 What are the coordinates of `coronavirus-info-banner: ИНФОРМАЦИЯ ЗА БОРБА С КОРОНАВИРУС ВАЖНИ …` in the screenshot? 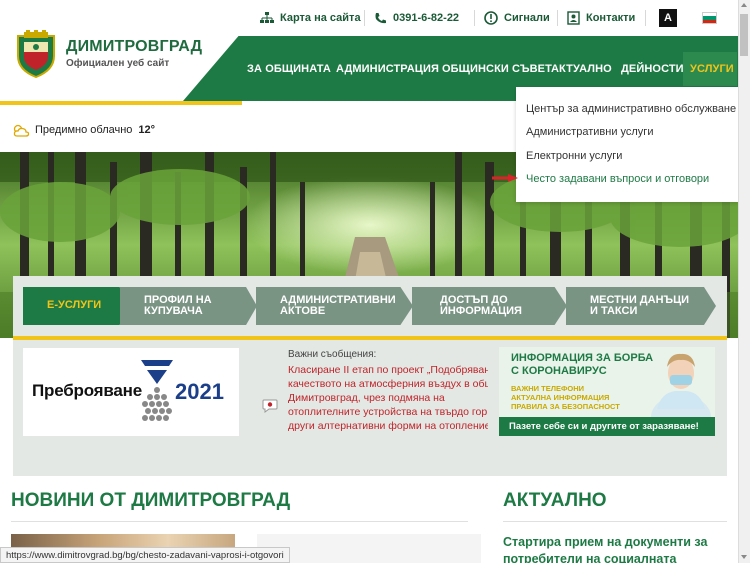 It's located at (607, 391).